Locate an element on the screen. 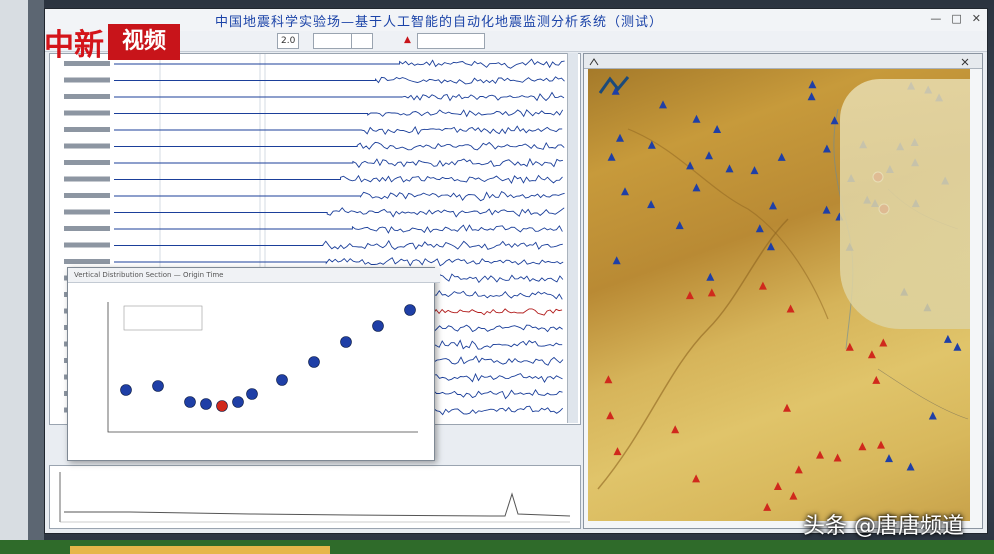  bottom-trace is located at coordinates (315, 497).